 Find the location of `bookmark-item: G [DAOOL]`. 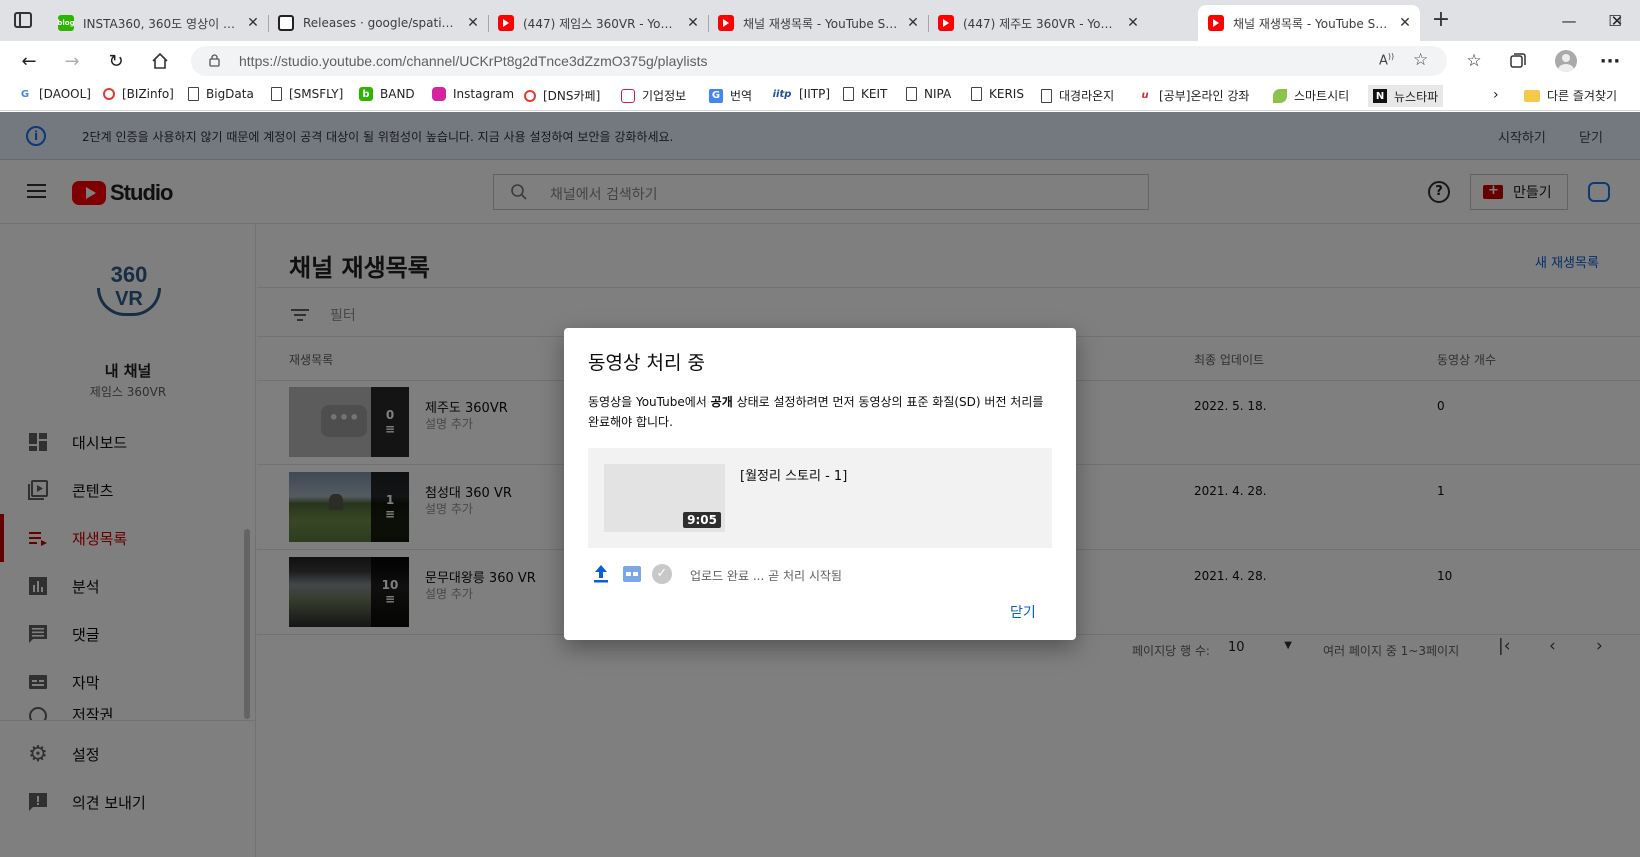

bookmark-item: G [DAOOL] is located at coordinates (54, 94).